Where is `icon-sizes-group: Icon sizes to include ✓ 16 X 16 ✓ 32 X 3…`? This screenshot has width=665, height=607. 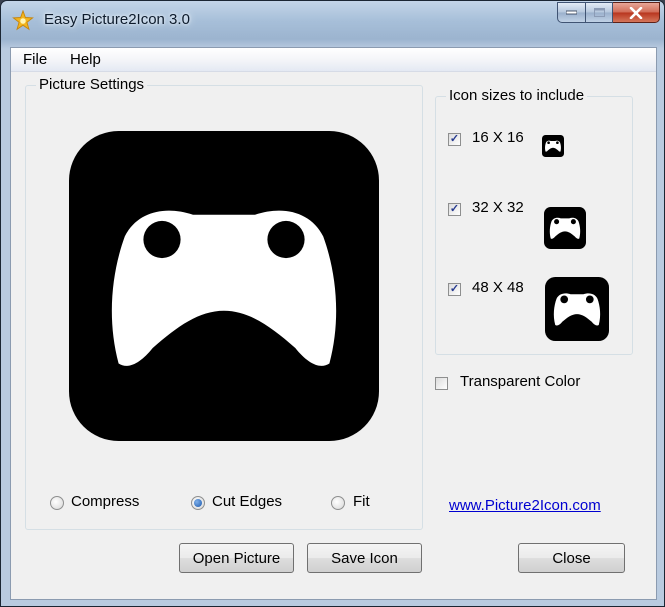
icon-sizes-group: Icon sizes to include ✓ 16 X 16 ✓ 32 X 3… is located at coordinates (534, 221).